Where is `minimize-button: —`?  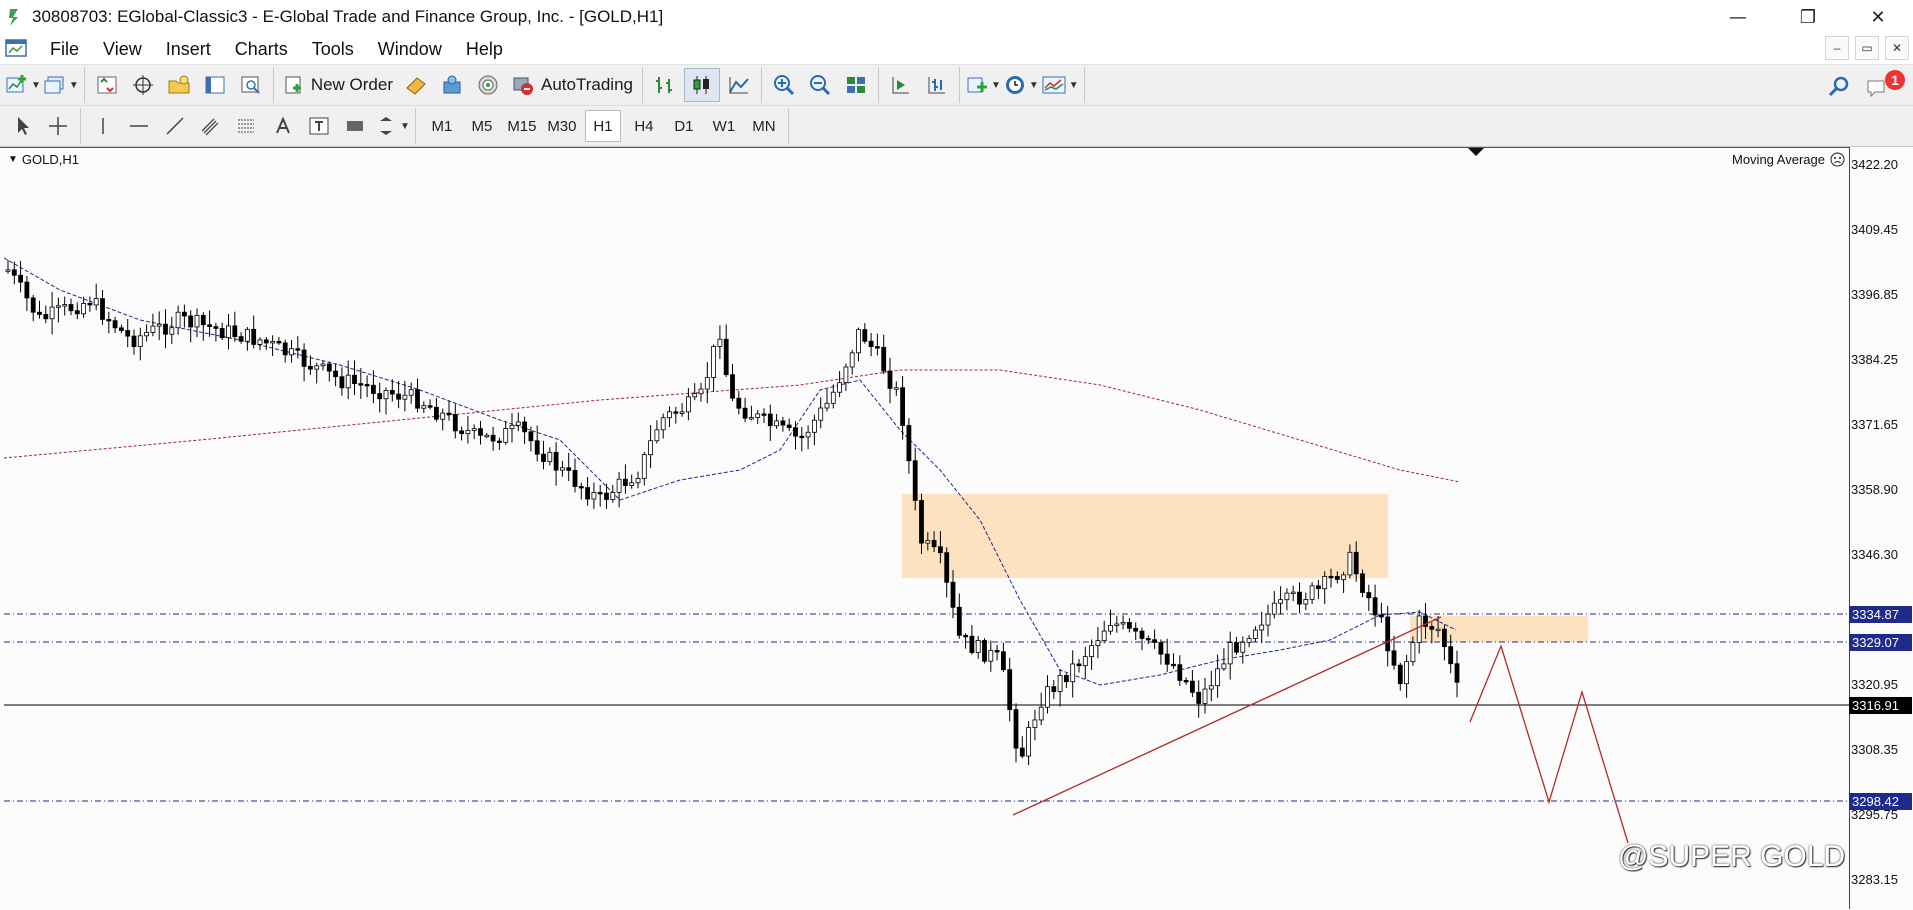 minimize-button: — is located at coordinates (1738, 17).